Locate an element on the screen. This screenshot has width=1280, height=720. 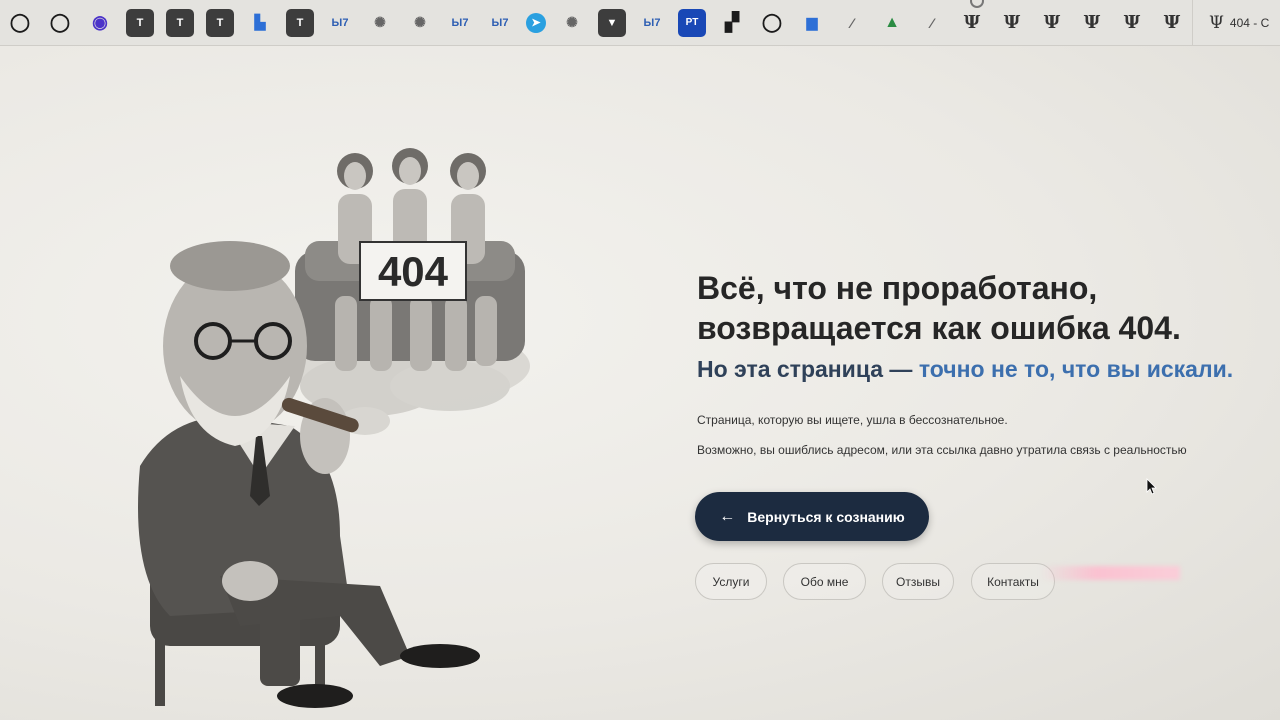
bookmark-openai-3-icon: ✺ is located at coordinates (572, 23).